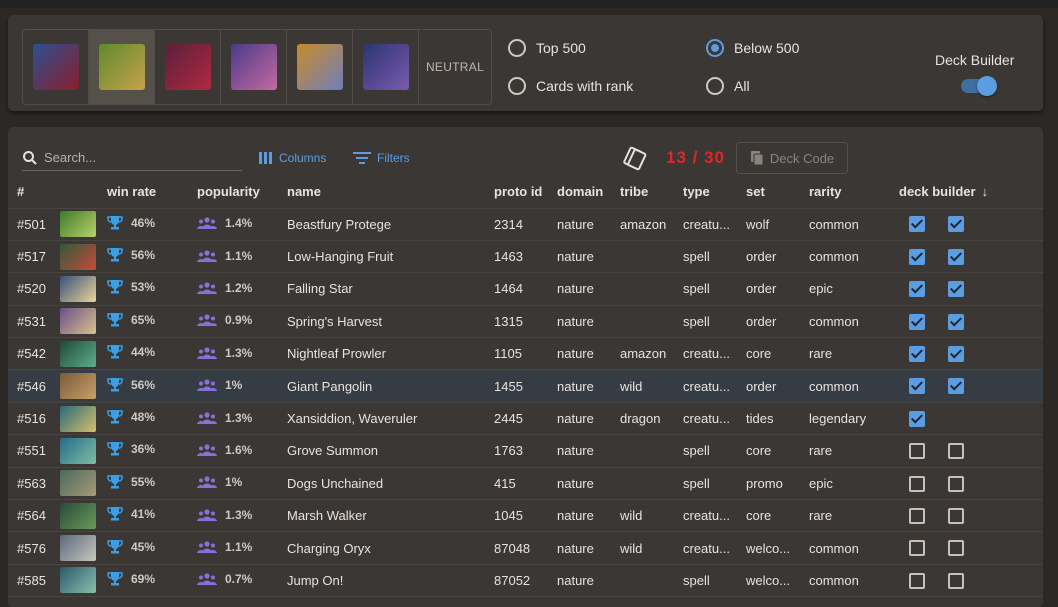 This screenshot has height=607, width=1058. Describe the element at coordinates (971, 192) in the screenshot. I see `col-deck-builder: deck builder ↓` at that location.